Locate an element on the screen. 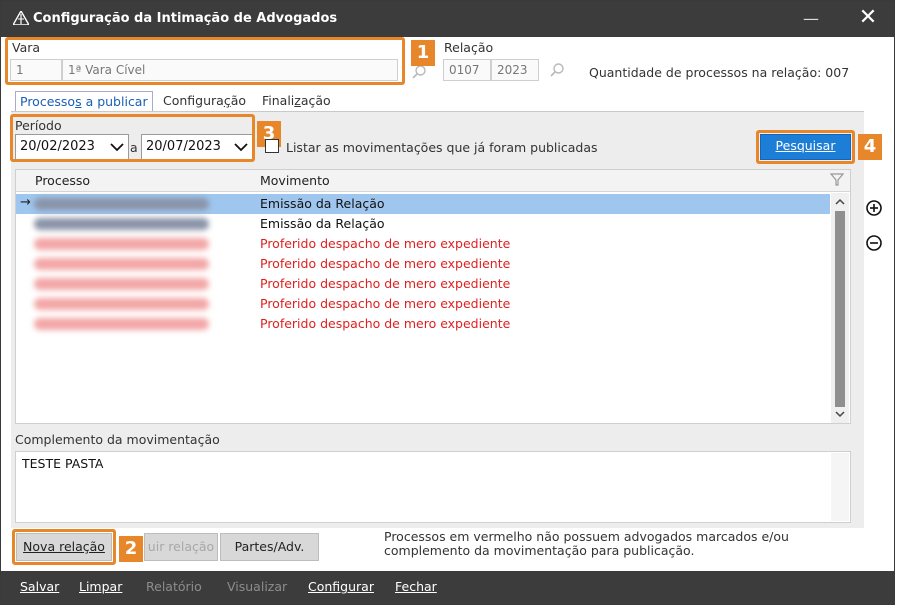 This screenshot has height=611, width=899. menu-limpar: Limpar is located at coordinates (100, 586).